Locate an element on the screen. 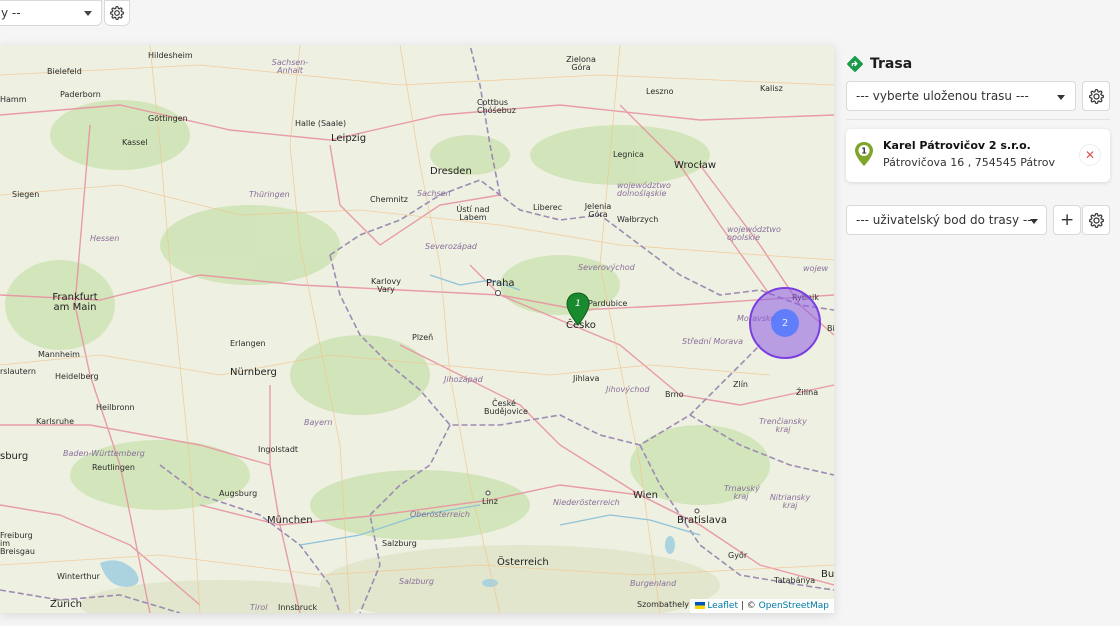 This screenshot has height=626, width=1120. map-label: Heidelberg is located at coordinates (77, 376).